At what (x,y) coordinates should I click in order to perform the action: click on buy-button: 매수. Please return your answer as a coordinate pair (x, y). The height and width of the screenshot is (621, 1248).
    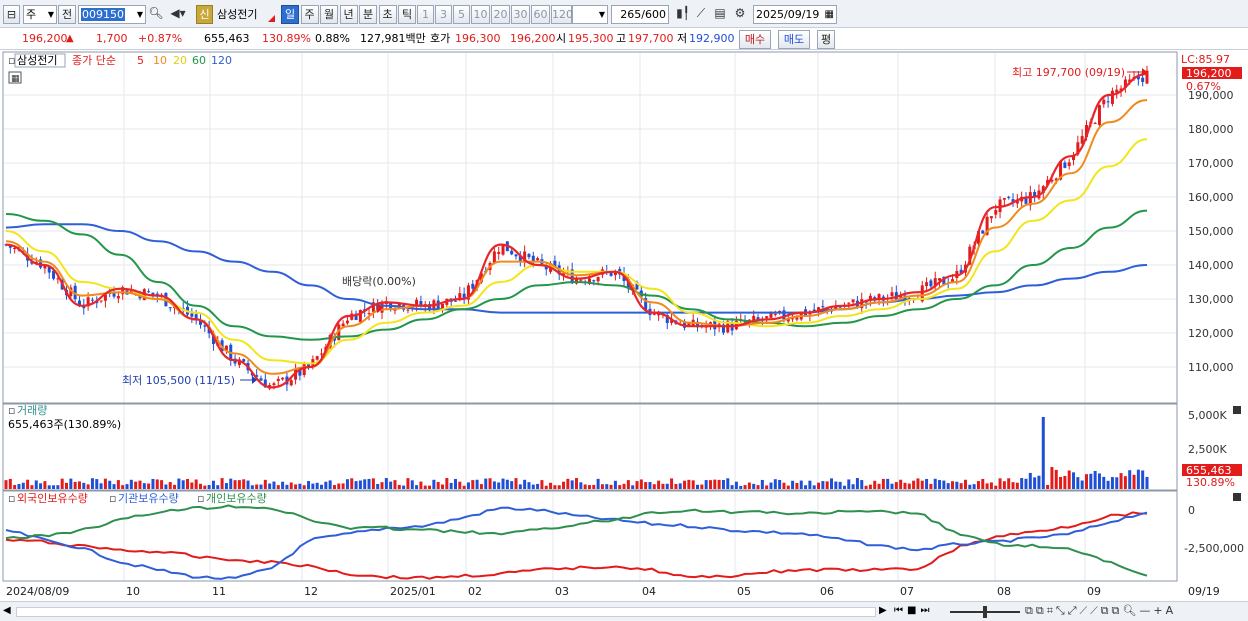
    Looking at the image, I should click on (755, 39).